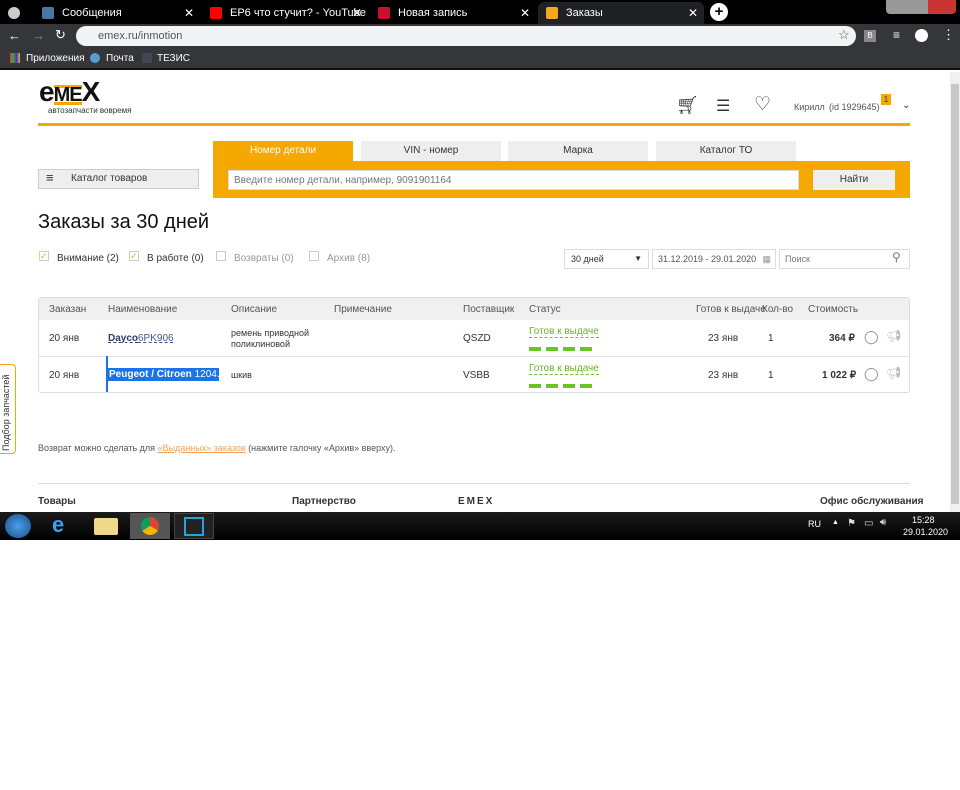  What do you see at coordinates (513, 180) in the screenshot?
I see `part-search-input` at bounding box center [513, 180].